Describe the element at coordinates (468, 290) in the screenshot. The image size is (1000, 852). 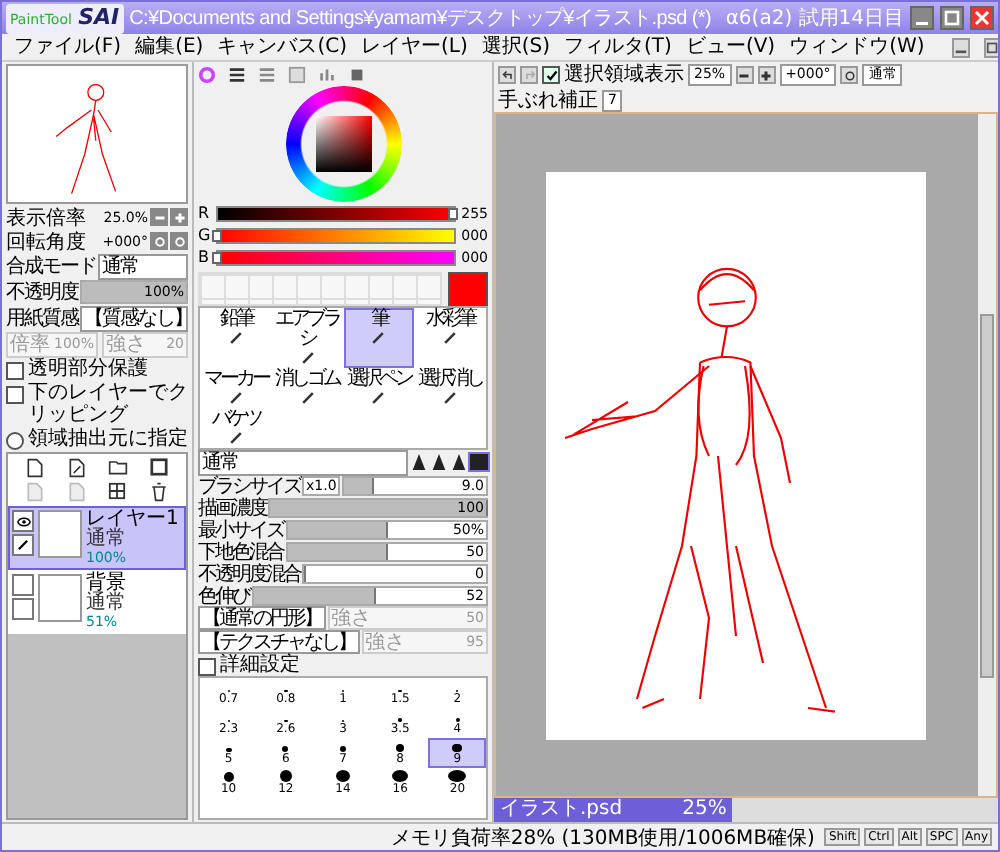
I see `primary-color-swatch` at that location.